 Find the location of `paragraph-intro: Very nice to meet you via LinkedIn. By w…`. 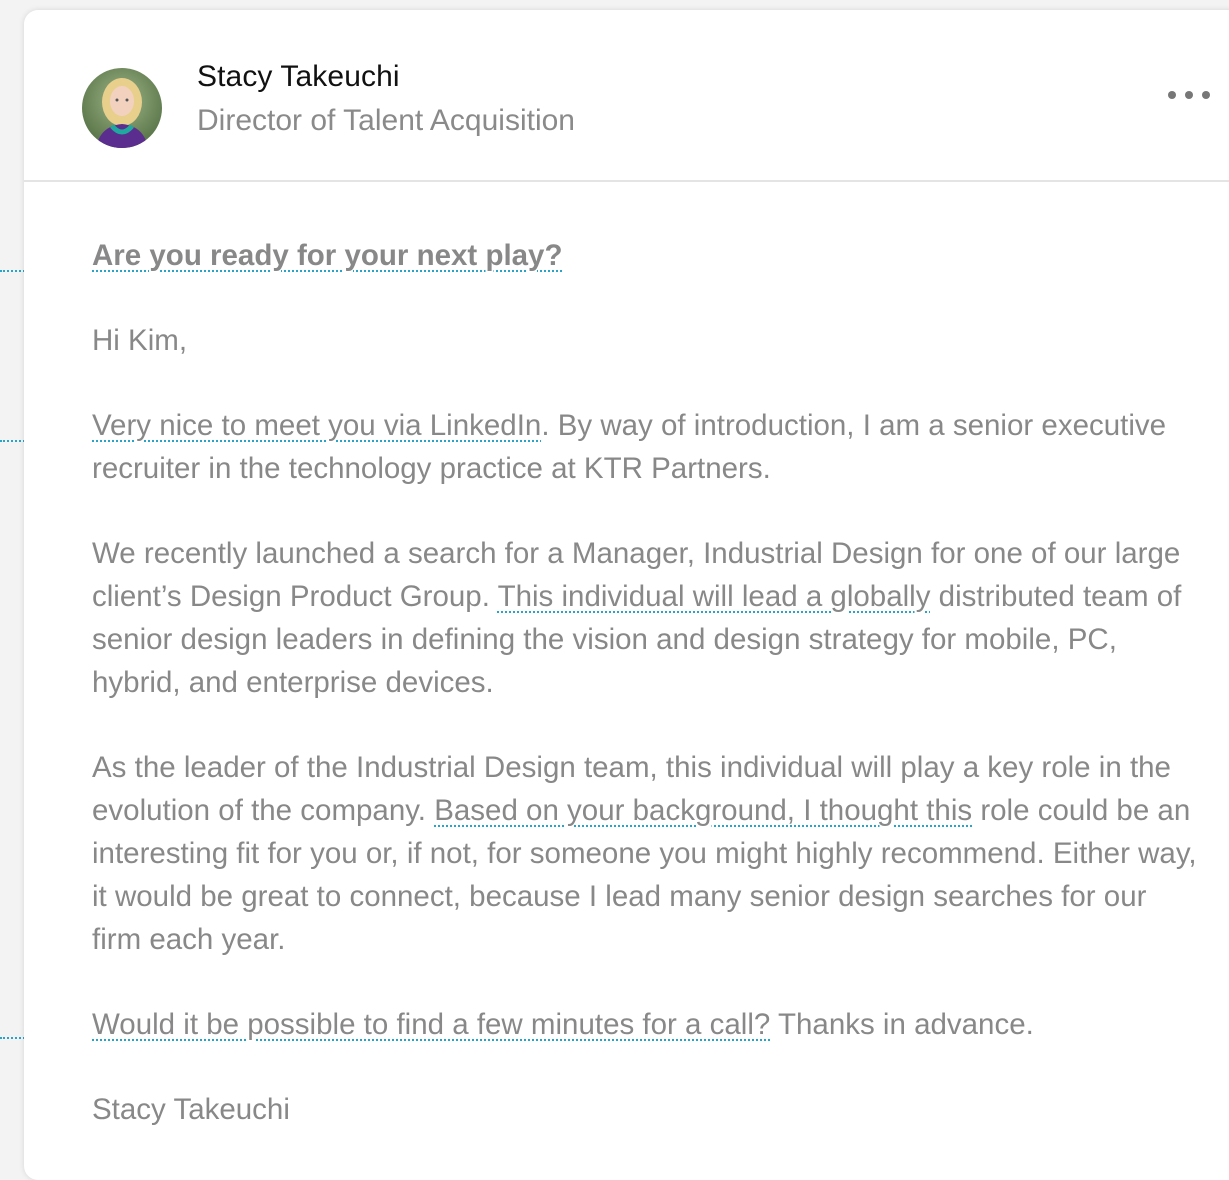

paragraph-intro: Very nice to meet you via LinkedIn. By w… is located at coordinates (647, 447).